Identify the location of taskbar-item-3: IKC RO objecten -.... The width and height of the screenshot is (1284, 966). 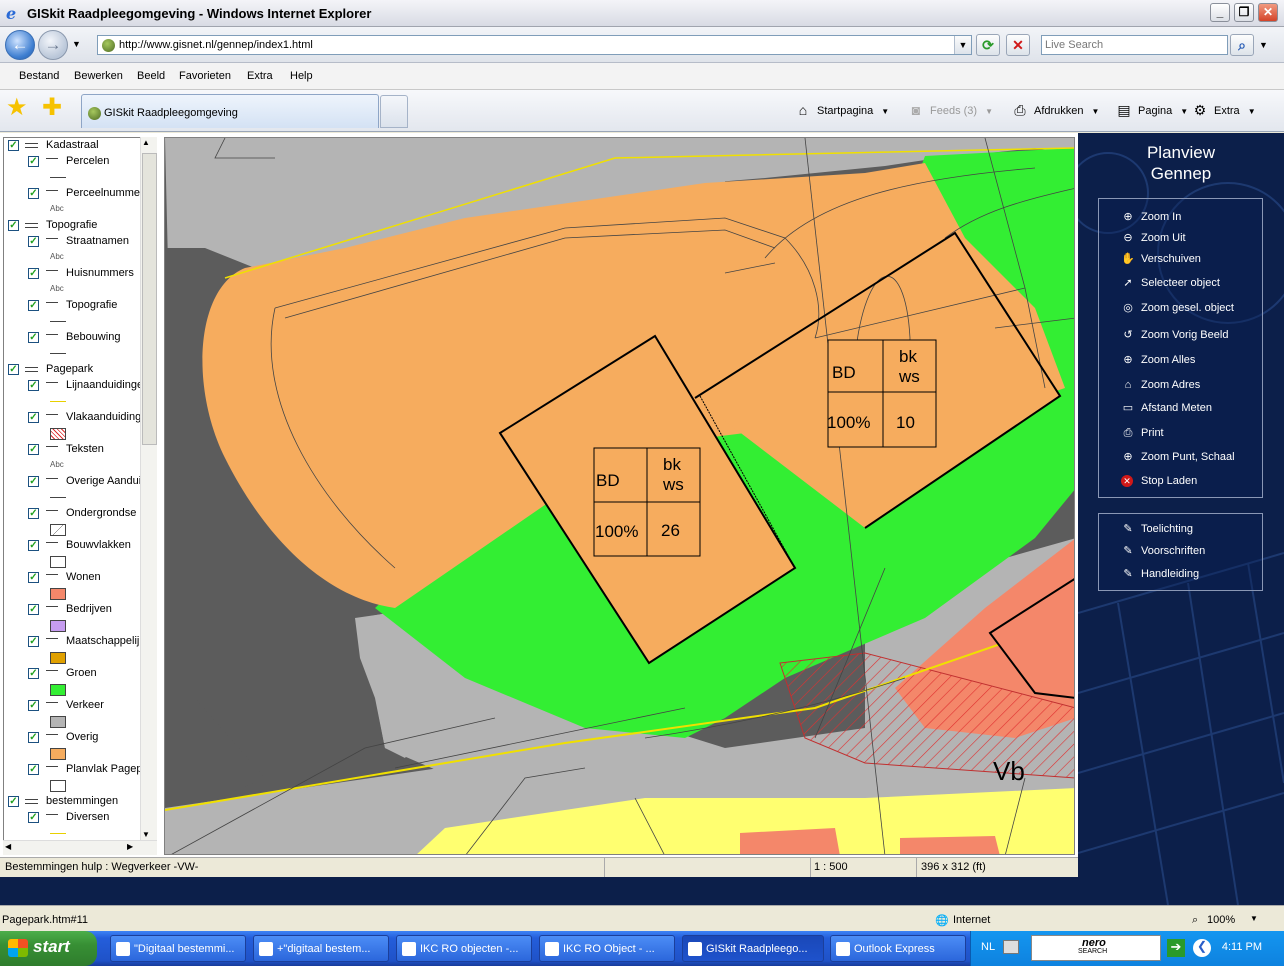
(464, 948).